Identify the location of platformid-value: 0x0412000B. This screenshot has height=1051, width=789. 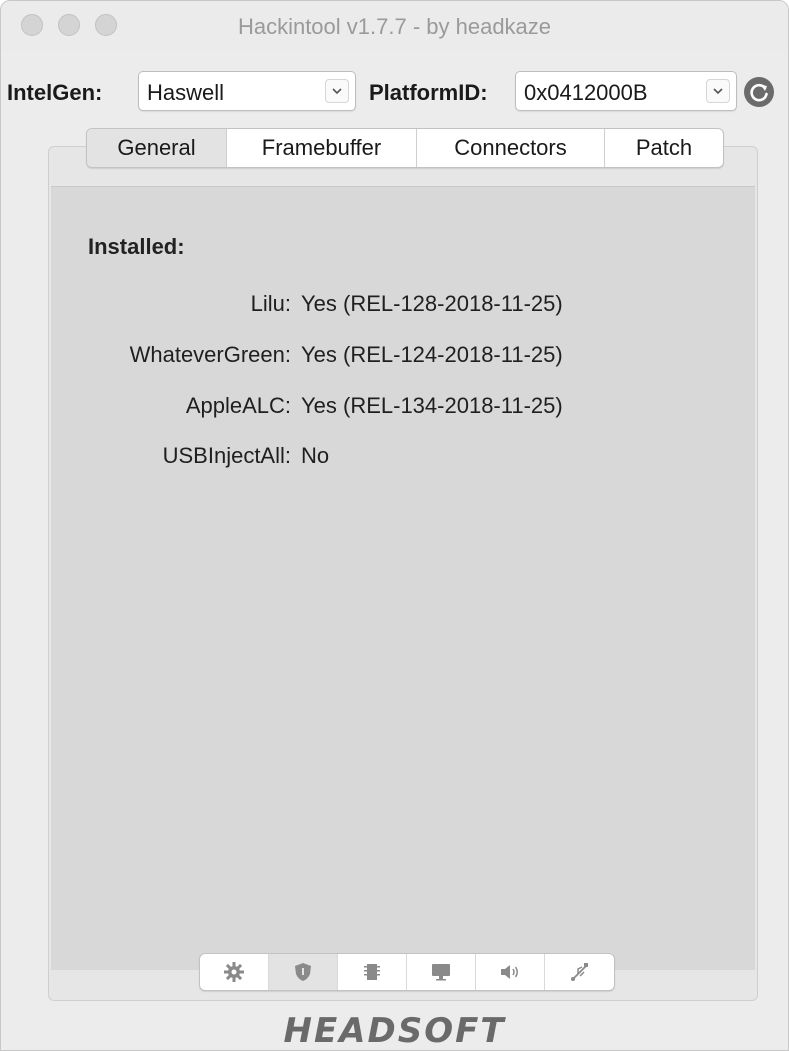
(586, 92).